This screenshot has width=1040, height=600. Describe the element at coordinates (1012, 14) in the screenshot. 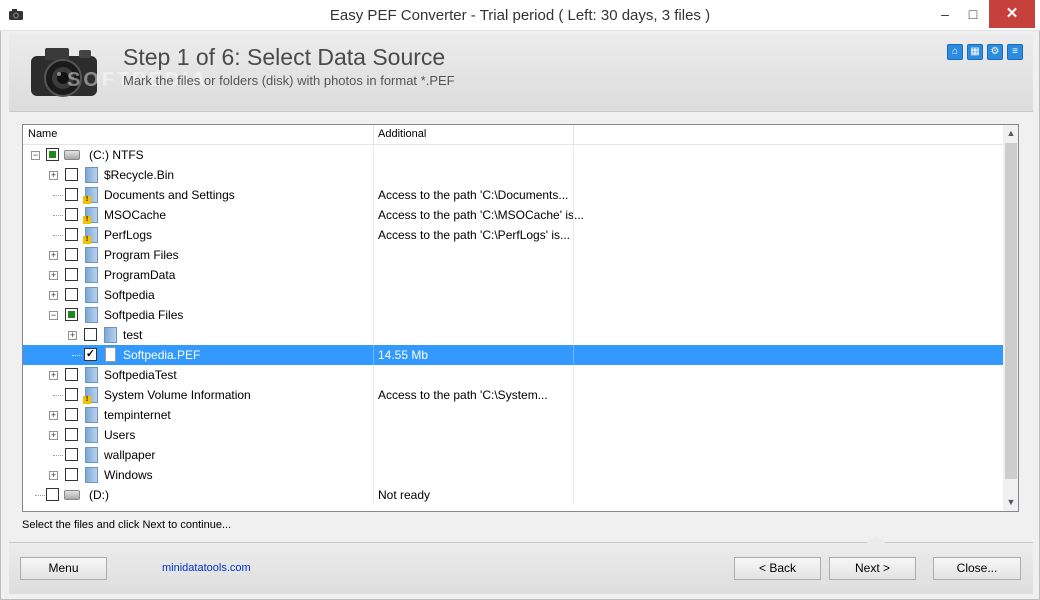

I see `close-window-button: ✕` at that location.